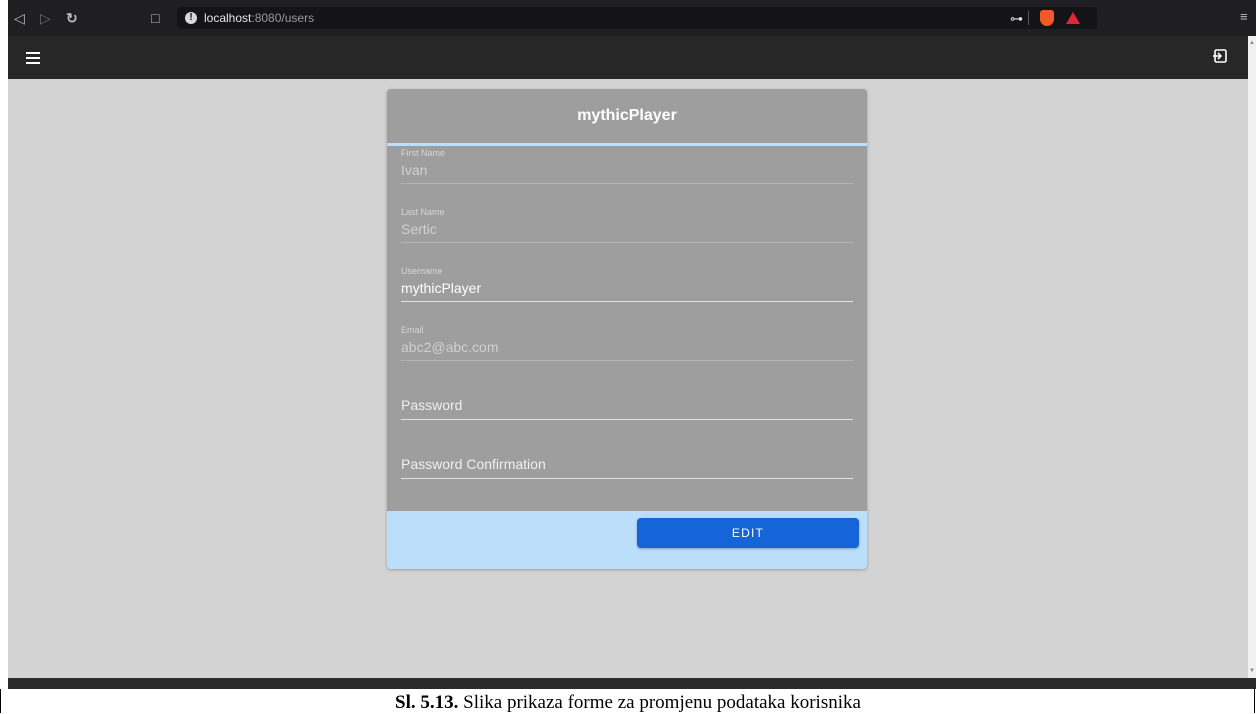 The width and height of the screenshot is (1256, 714). Describe the element at coordinates (423, 153) in the screenshot. I see `first-name-label: First Name` at that location.